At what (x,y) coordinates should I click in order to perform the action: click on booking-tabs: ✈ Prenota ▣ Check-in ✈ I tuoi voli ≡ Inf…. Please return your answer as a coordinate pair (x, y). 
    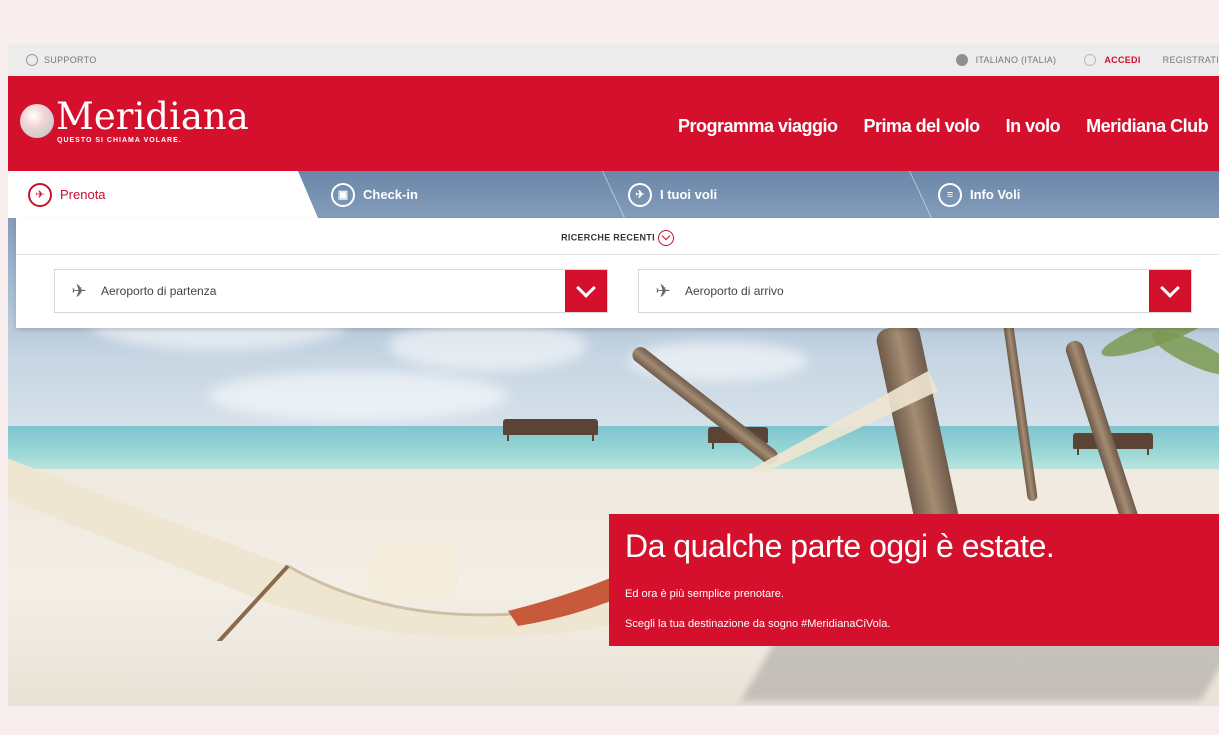
    Looking at the image, I should click on (613, 194).